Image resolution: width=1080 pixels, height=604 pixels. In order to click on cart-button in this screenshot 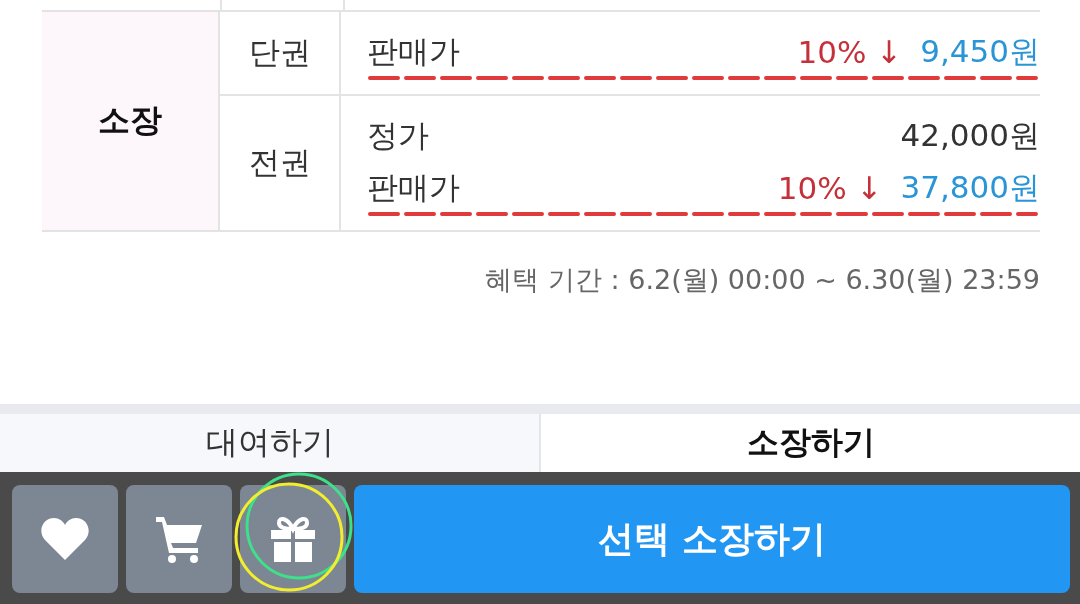, I will do `click(179, 539)`.